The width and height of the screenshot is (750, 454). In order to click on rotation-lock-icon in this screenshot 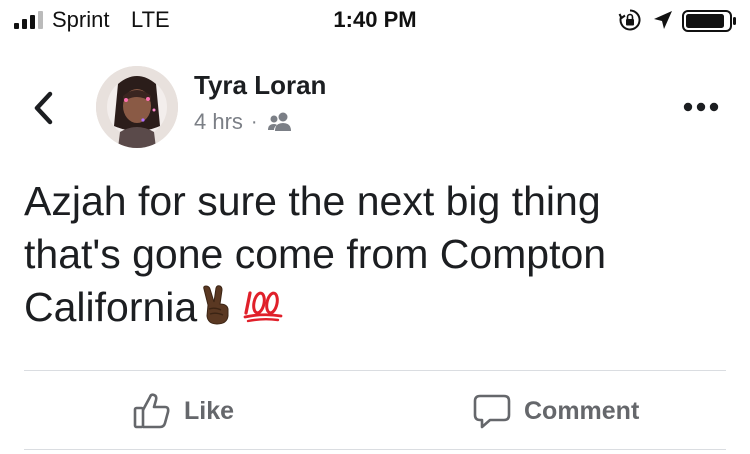, I will do `click(629, 20)`.